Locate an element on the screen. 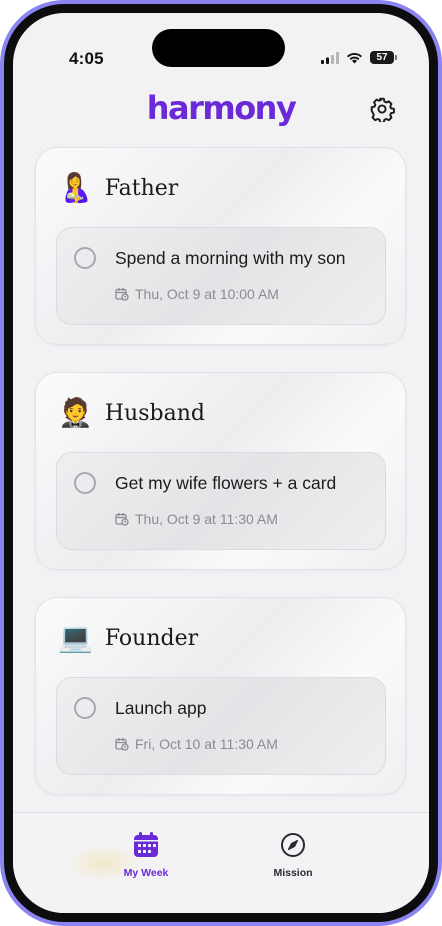  task-schedule: Thu, Oct 9 at 10:00 AM is located at coordinates (197, 294).